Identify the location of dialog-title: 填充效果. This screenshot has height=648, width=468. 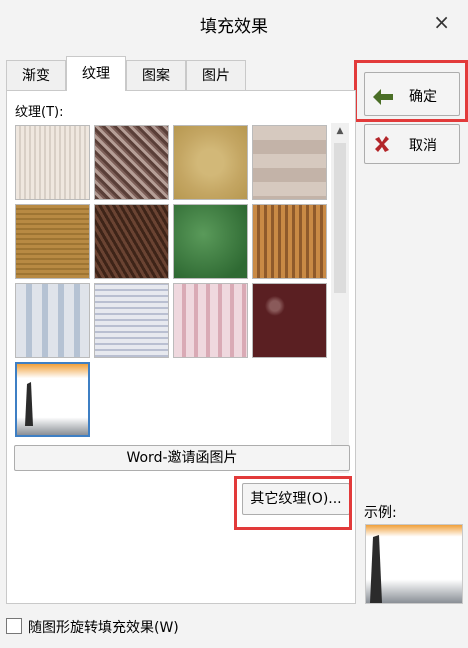
(234, 27).